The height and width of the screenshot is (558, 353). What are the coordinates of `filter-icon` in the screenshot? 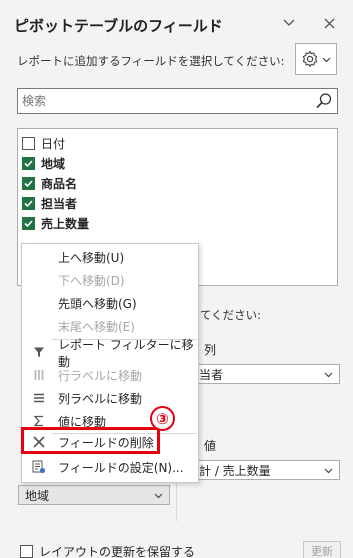 It's located at (39, 352).